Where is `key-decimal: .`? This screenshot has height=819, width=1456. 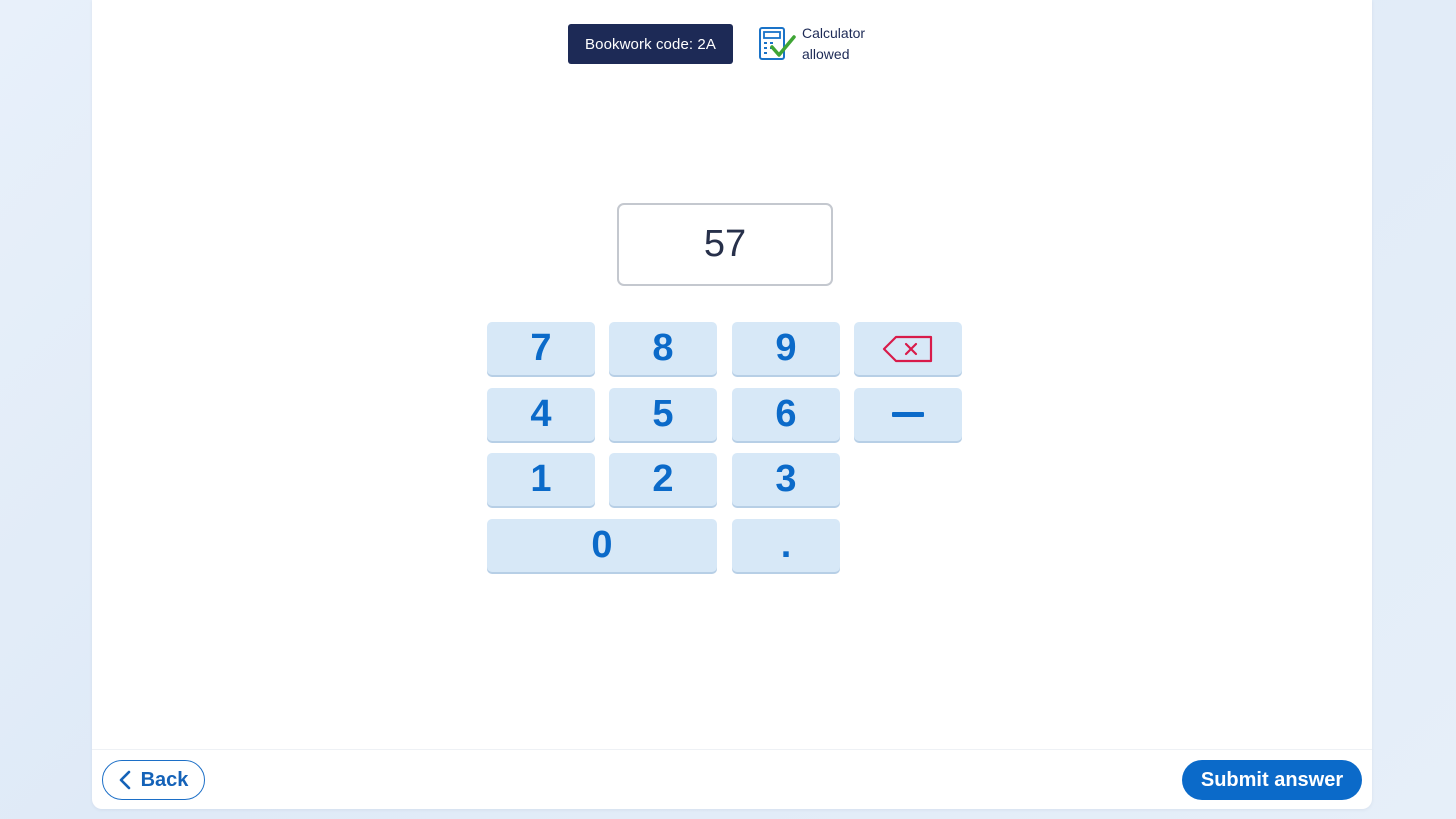
key-decimal: . is located at coordinates (786, 545).